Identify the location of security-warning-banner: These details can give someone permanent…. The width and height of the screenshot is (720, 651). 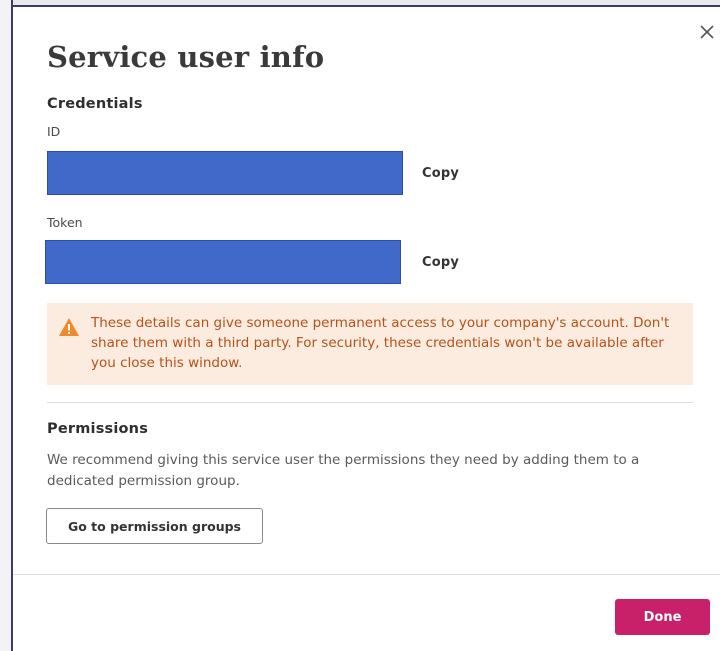
(370, 344).